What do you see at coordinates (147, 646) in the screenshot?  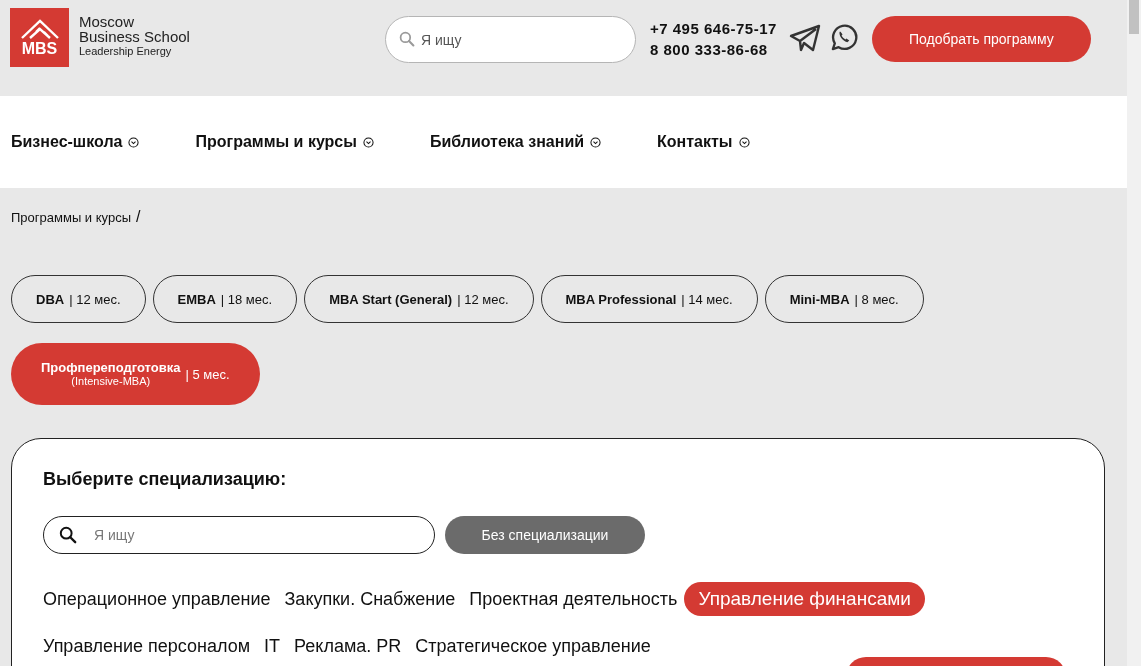 I see `specialization-tag: Управление персоналом` at bounding box center [147, 646].